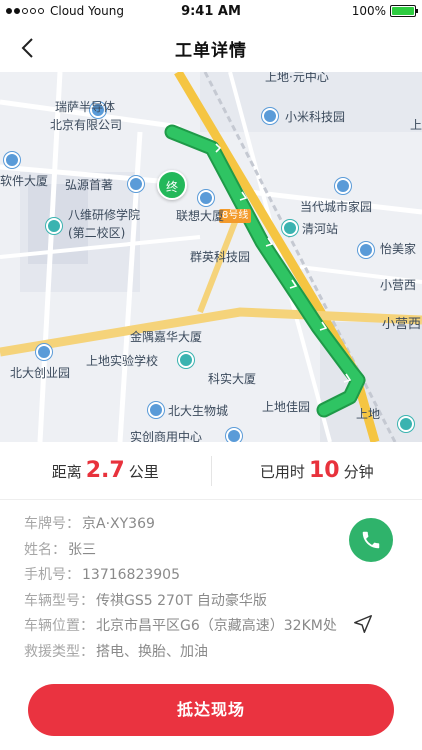  What do you see at coordinates (336, 207) in the screenshot?
I see `map-label: 当代城市家园` at bounding box center [336, 207].